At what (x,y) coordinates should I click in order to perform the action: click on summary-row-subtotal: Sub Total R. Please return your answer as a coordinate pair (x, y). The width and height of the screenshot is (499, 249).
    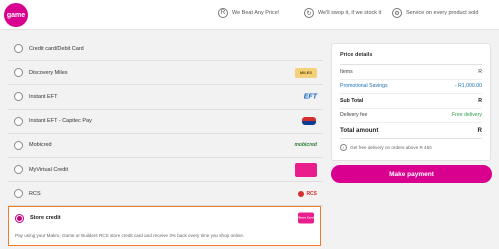
    Looking at the image, I should click on (411, 101).